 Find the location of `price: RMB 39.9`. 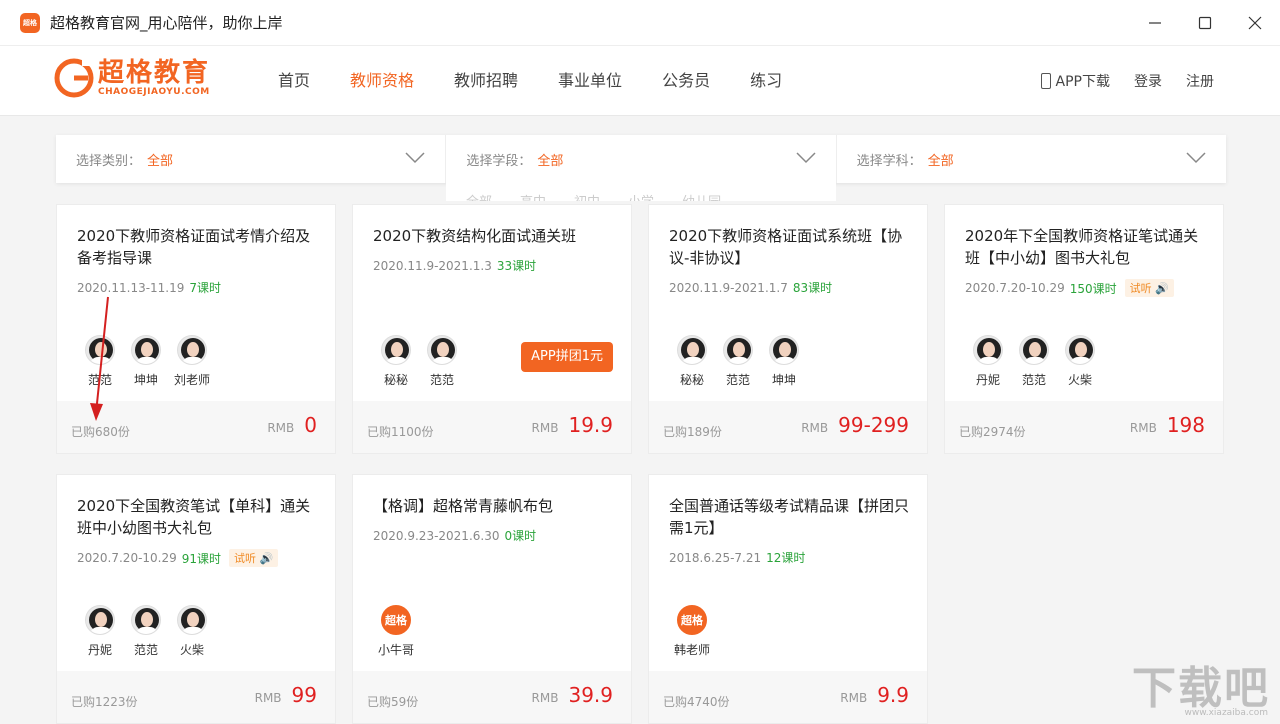

price: RMB 39.9 is located at coordinates (572, 695).